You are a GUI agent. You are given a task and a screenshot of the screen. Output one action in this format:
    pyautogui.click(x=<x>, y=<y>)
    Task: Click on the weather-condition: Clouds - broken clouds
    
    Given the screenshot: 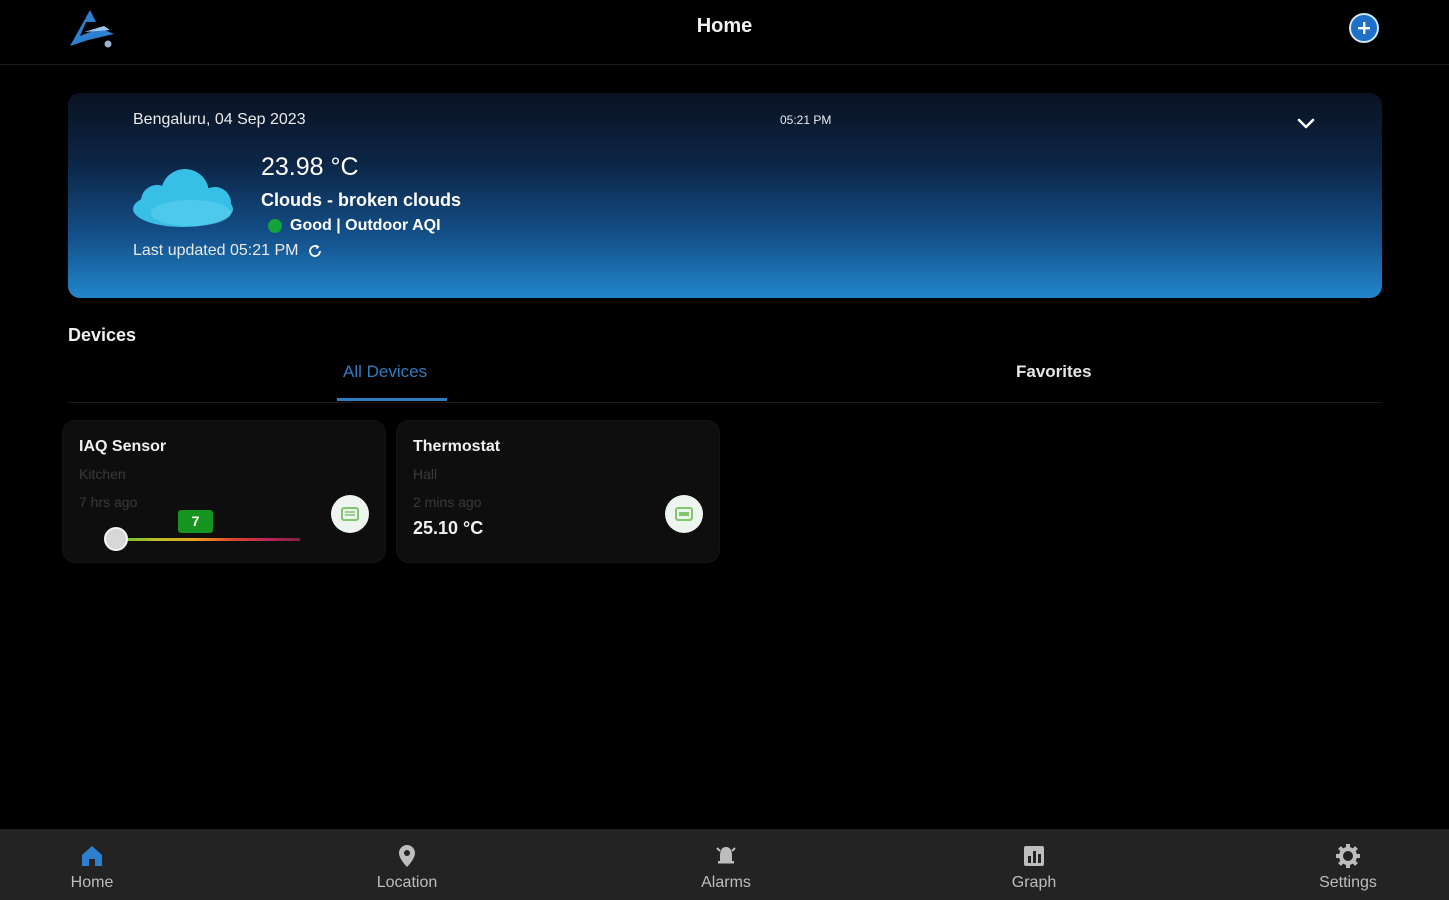 What is the action you would take?
    pyautogui.click(x=361, y=200)
    